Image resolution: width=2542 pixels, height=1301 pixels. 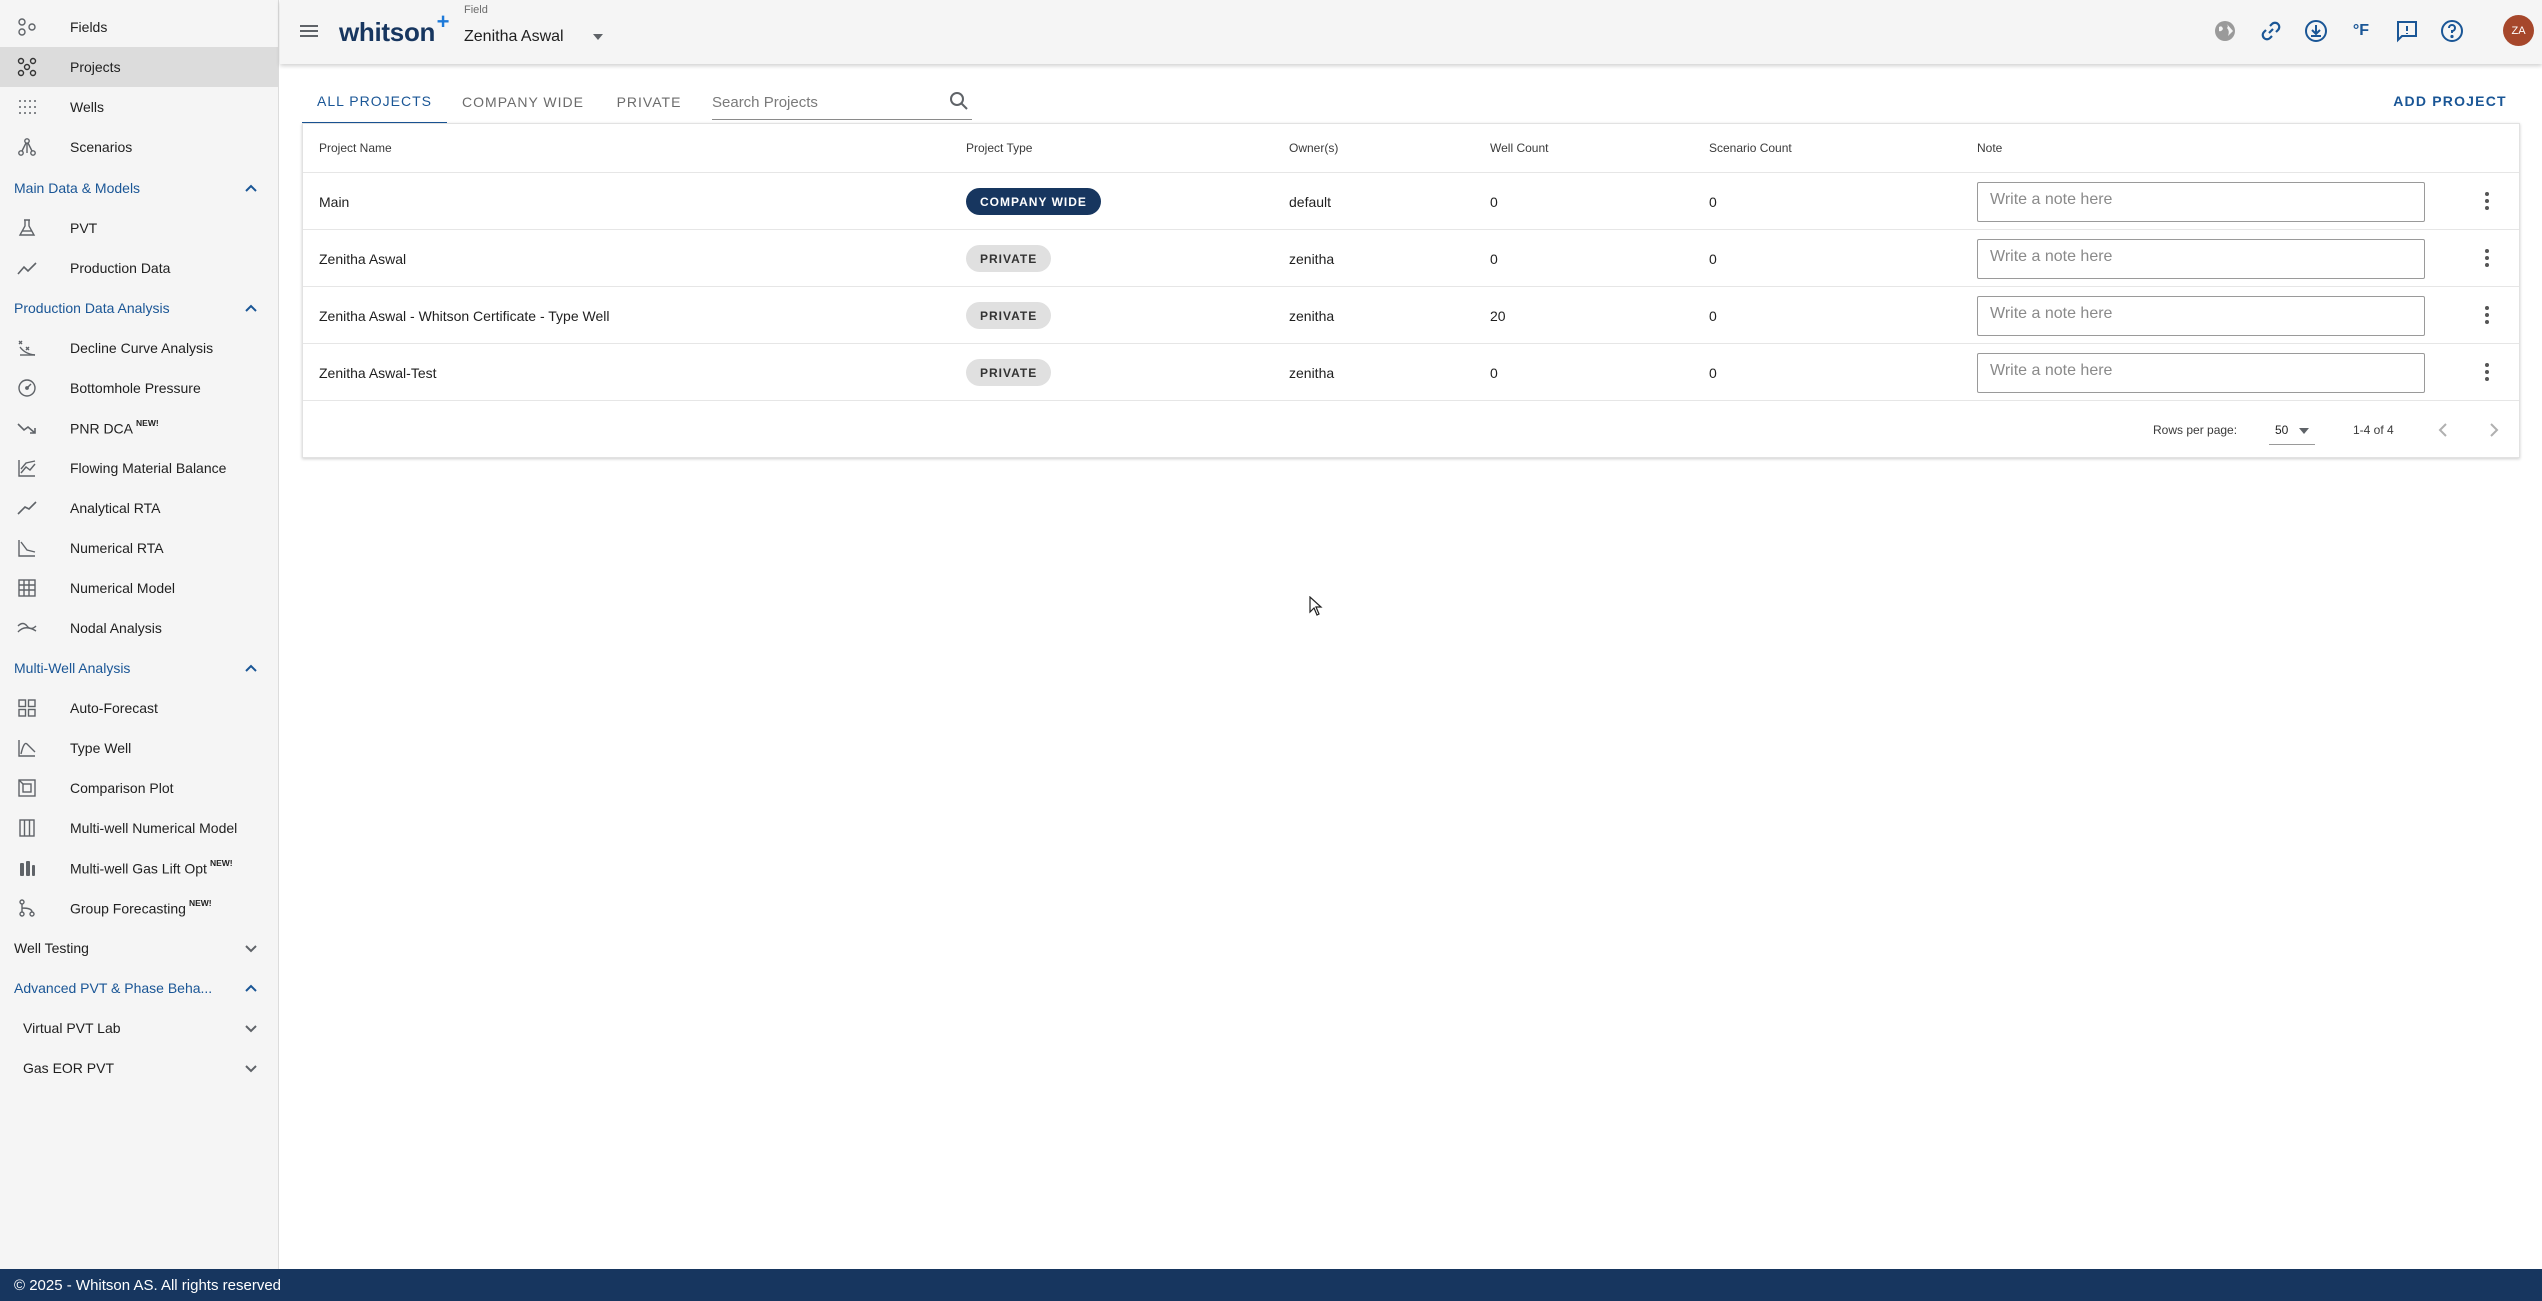 What do you see at coordinates (139, 708) in the screenshot?
I see `sidebar-item-auto-forecast: Auto-Forecast` at bounding box center [139, 708].